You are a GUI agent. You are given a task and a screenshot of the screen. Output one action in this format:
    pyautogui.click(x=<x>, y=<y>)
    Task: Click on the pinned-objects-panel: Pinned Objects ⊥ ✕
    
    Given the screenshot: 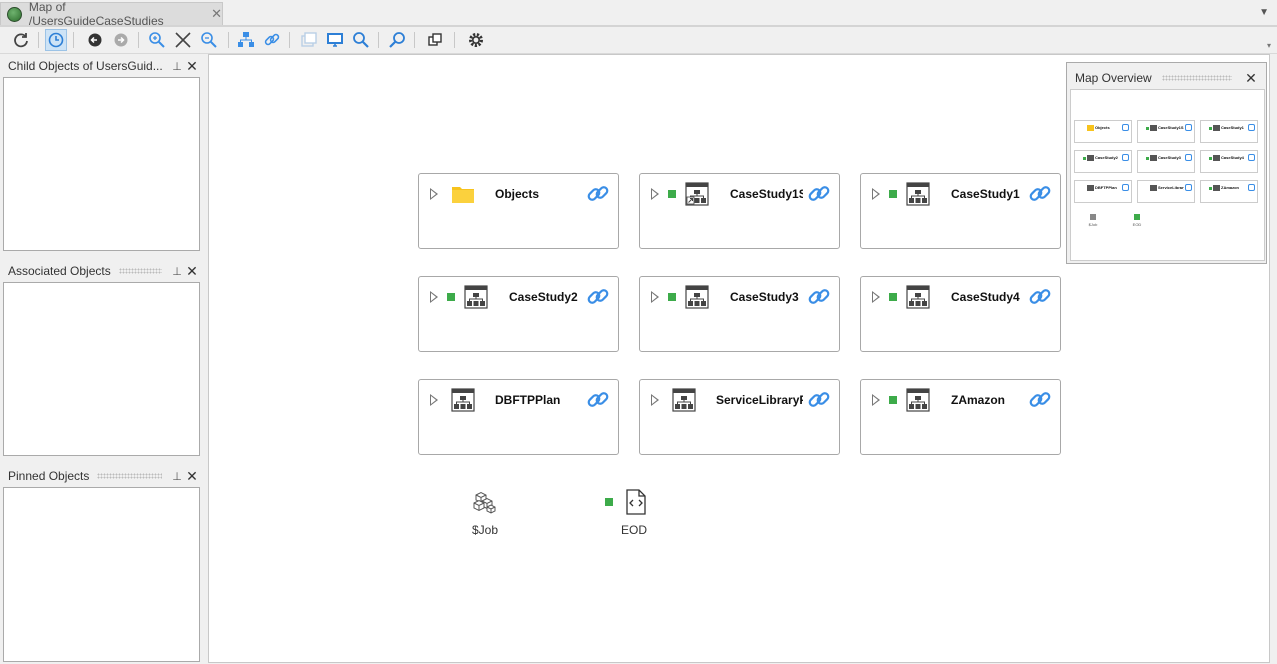 What is the action you would take?
    pyautogui.click(x=102, y=564)
    